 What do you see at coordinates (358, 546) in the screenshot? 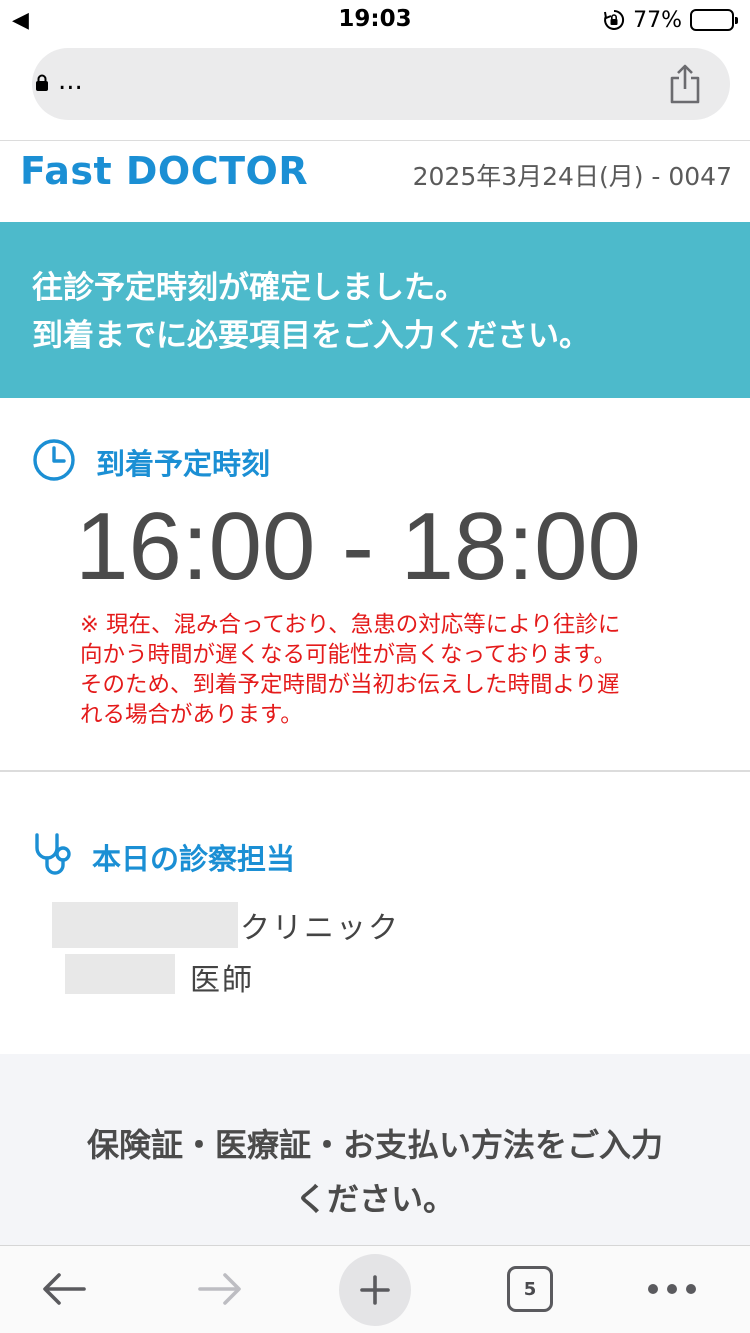
I see `arrival-time-range: 16:00 - 18:00` at bounding box center [358, 546].